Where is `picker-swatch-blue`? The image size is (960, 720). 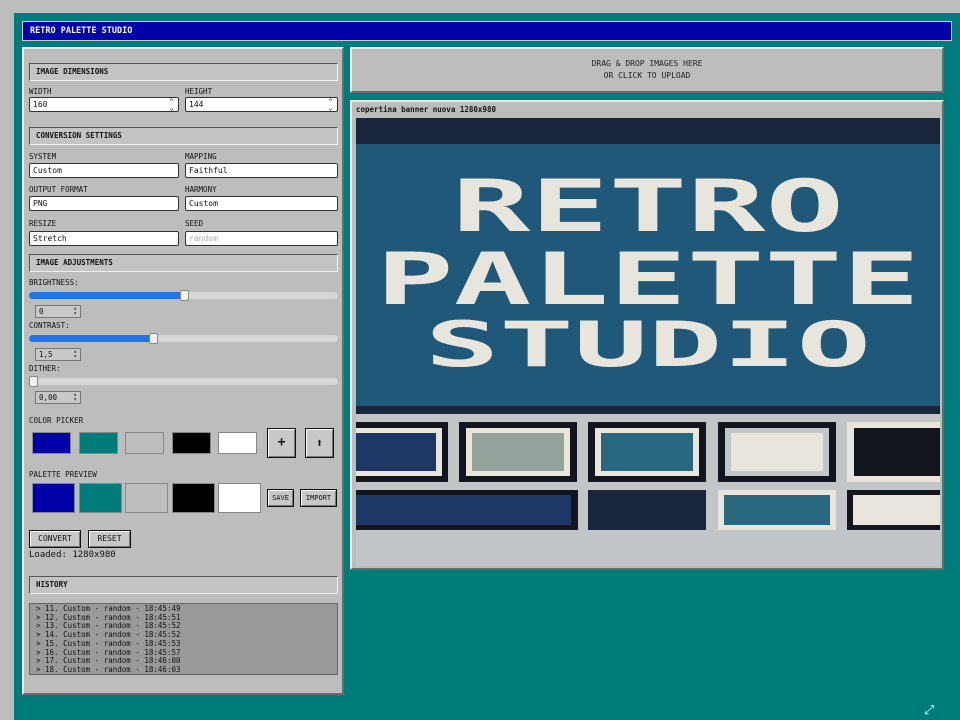 picker-swatch-blue is located at coordinates (51, 443).